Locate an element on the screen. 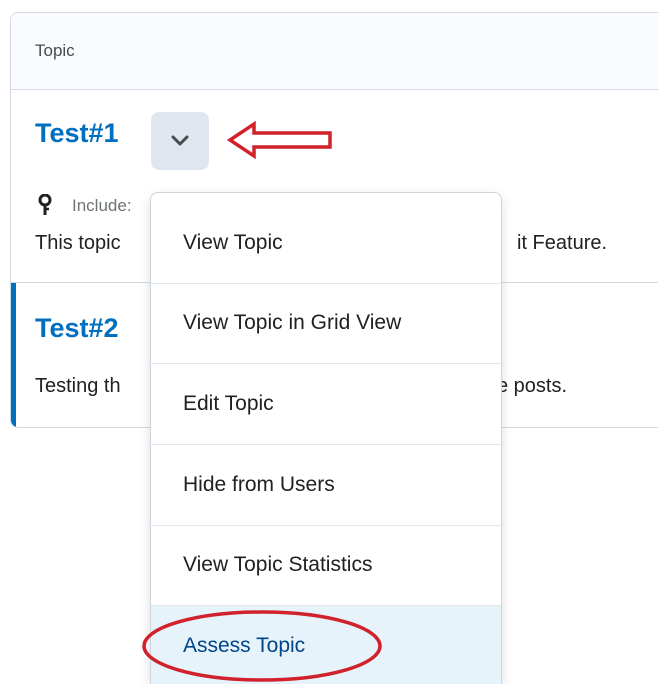 Image resolution: width=658 pixels, height=684 pixels. menu-item-edit-topic: Edit Topic is located at coordinates (326, 404).